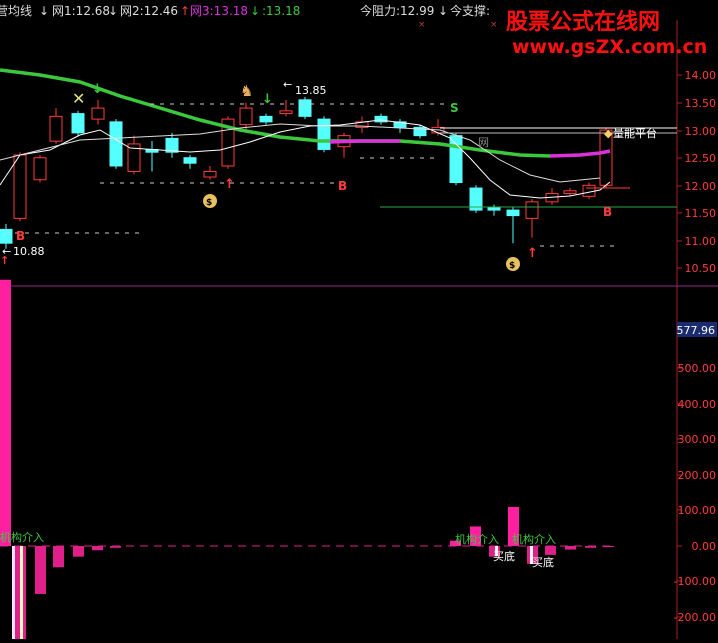  Describe the element at coordinates (397, 10) in the screenshot. I see `resistance-value: 今阻力:12.99` at that location.